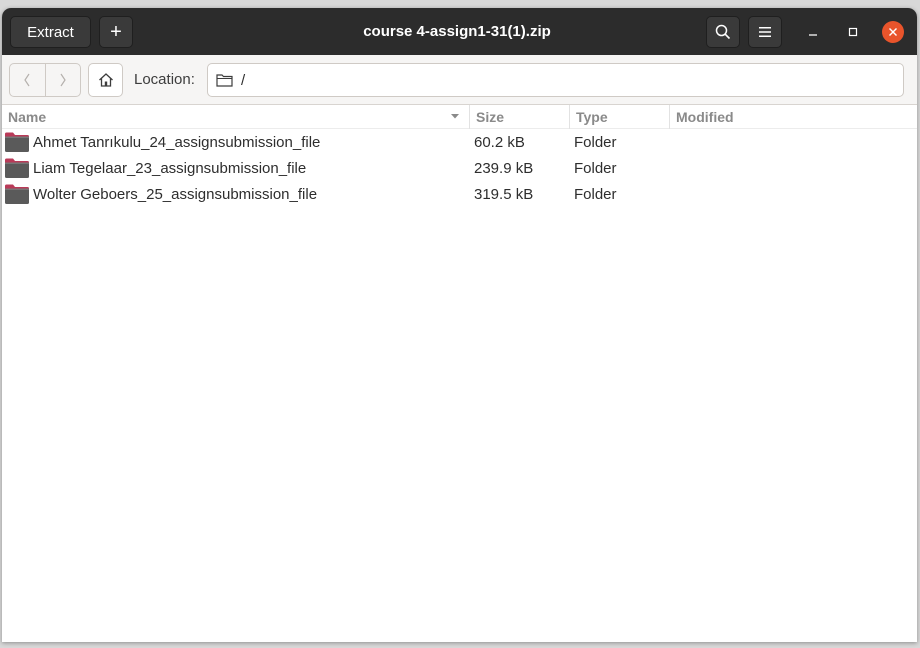 This screenshot has width=920, height=648. I want to click on chevron-right-icon, so click(63, 80).